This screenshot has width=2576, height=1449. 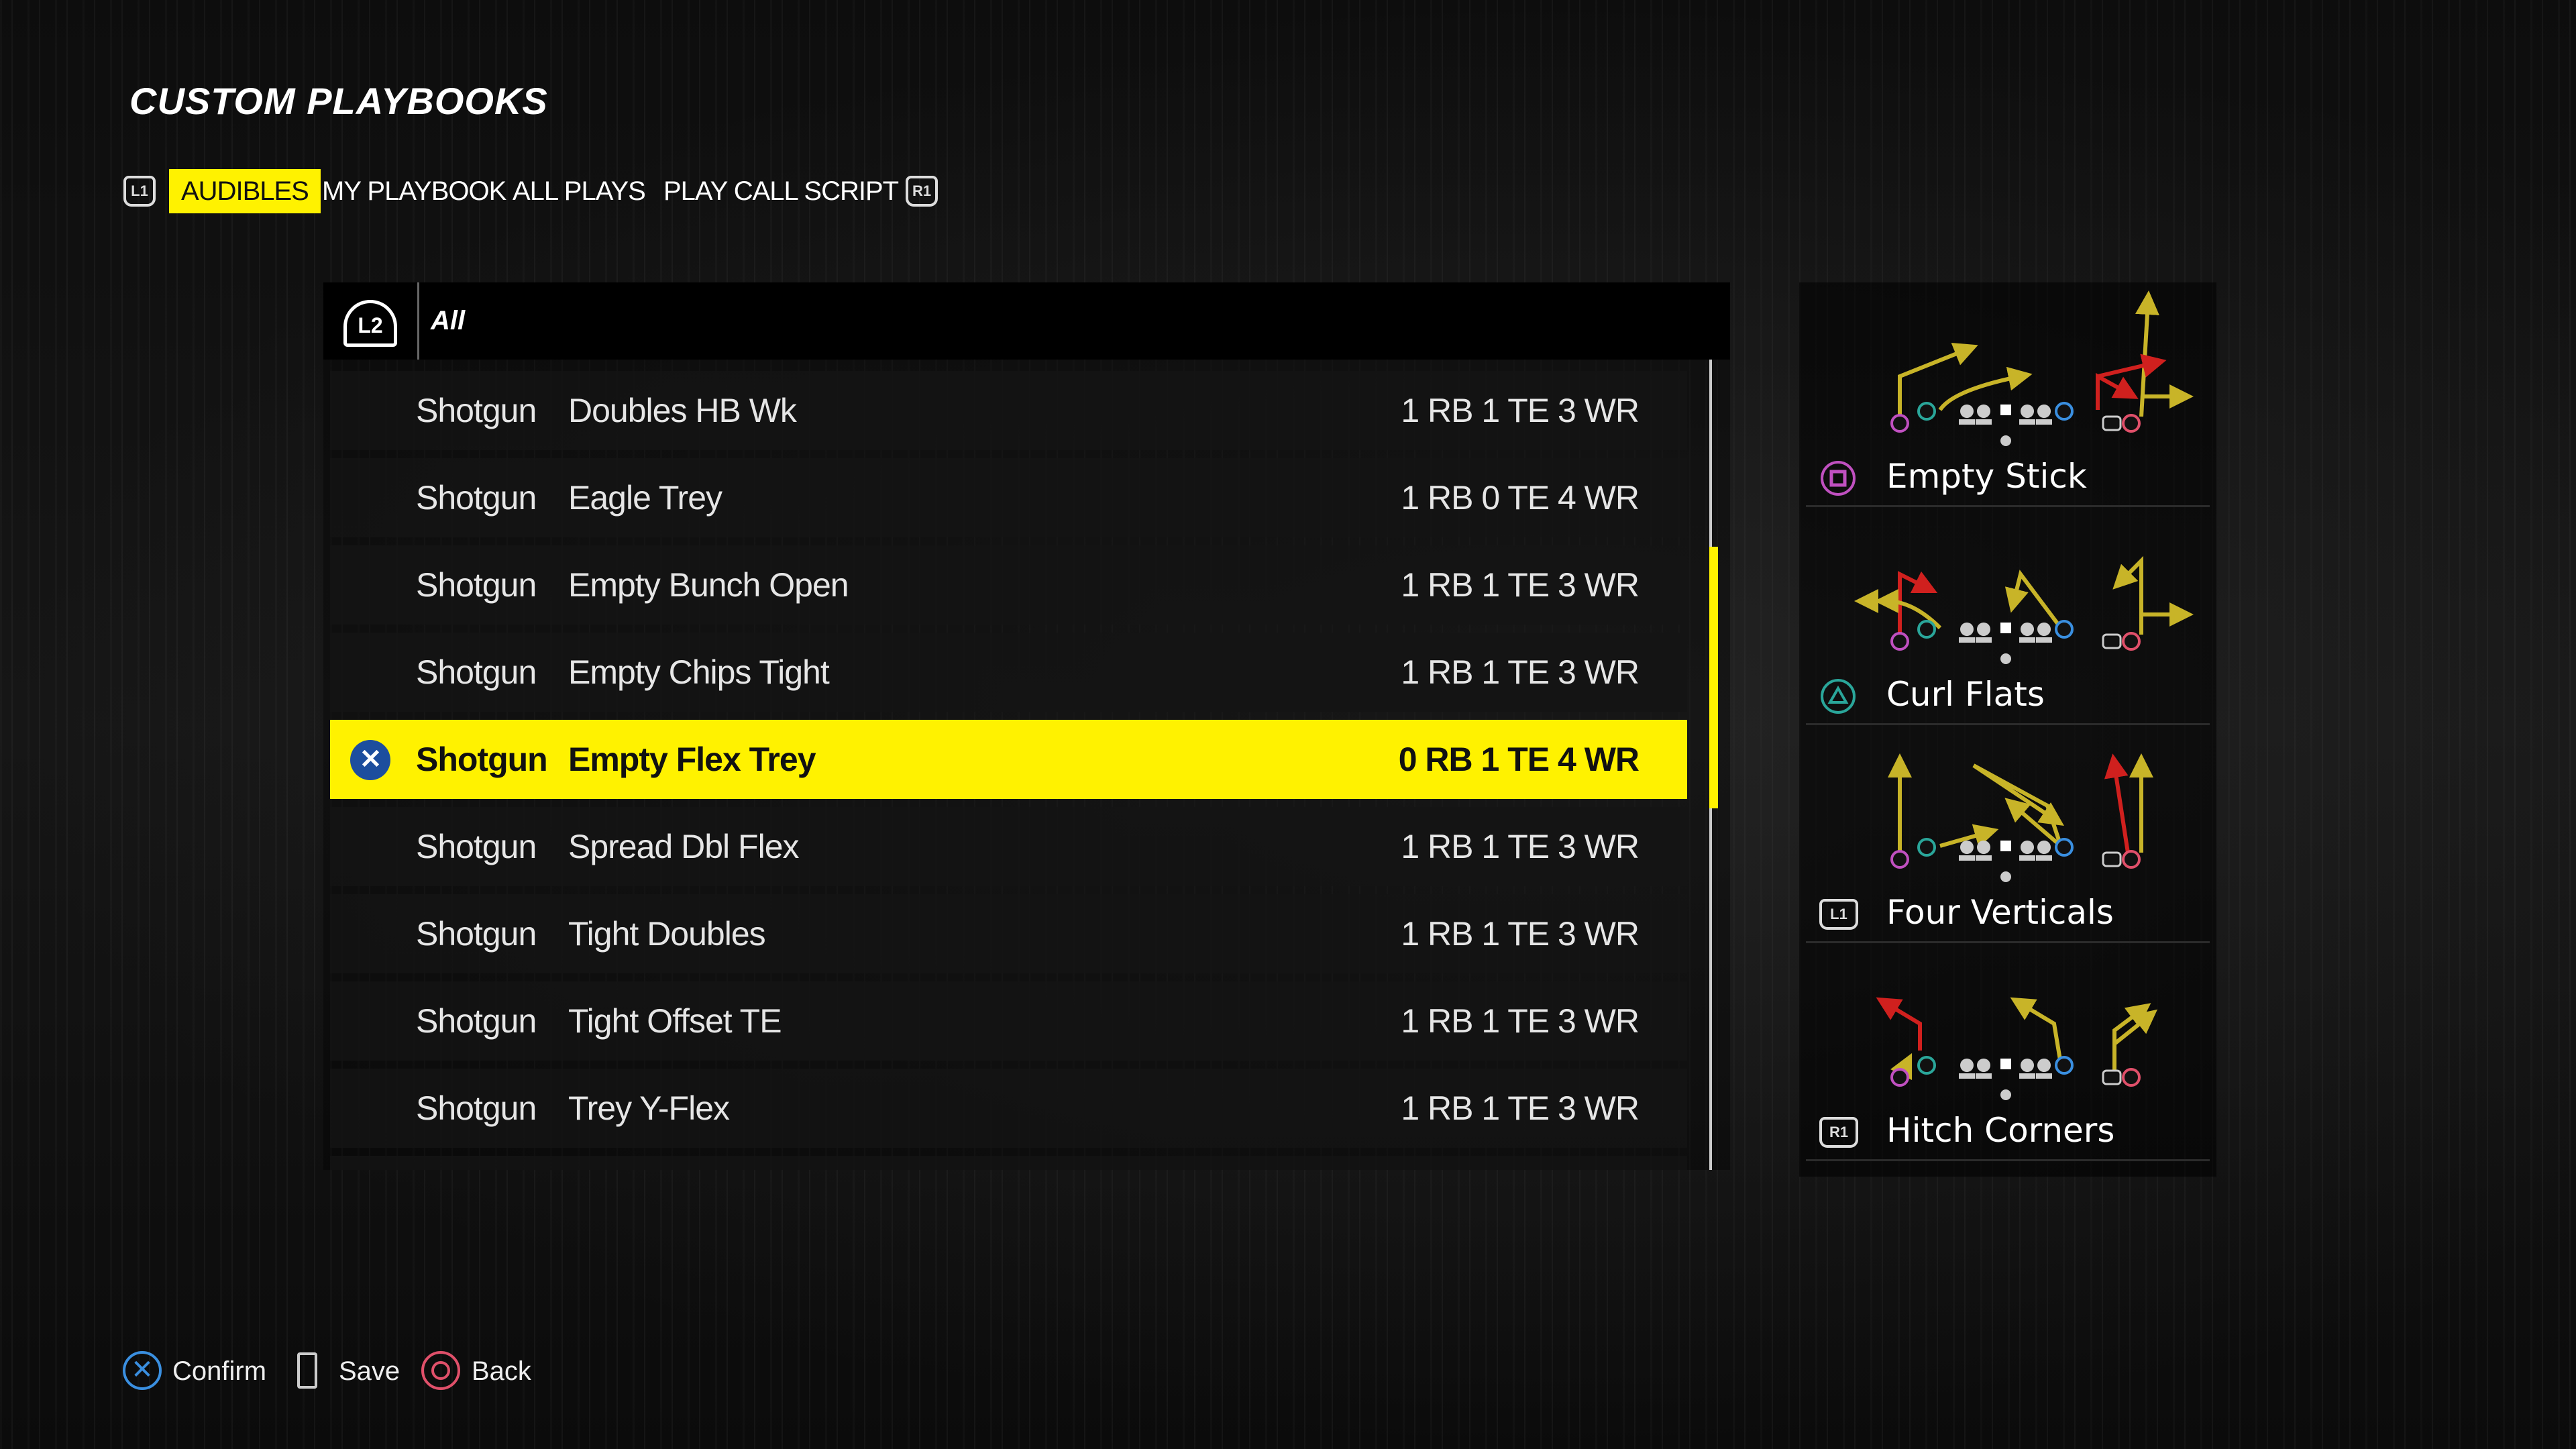 I want to click on filter-bar: L2 All, so click(x=1026, y=321).